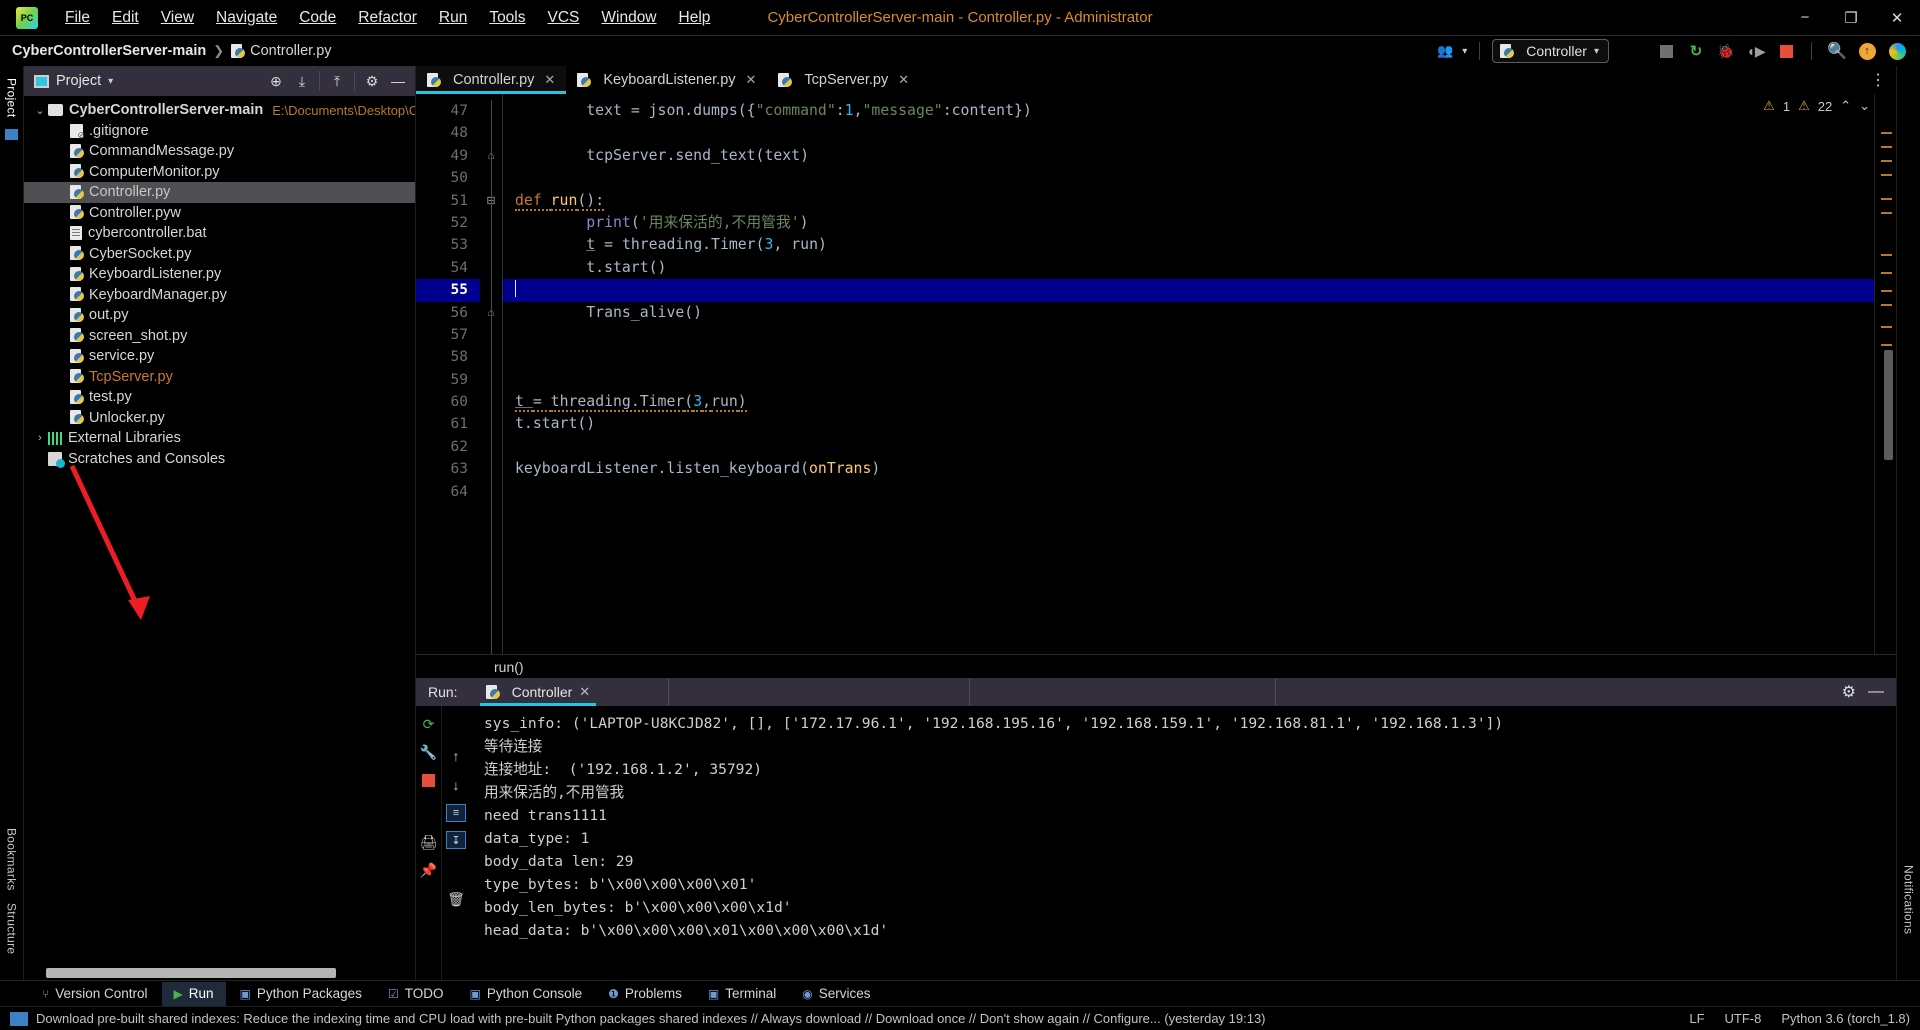  Describe the element at coordinates (1743, 1018) in the screenshot. I see `encoding-indicator: UTF-8` at that location.